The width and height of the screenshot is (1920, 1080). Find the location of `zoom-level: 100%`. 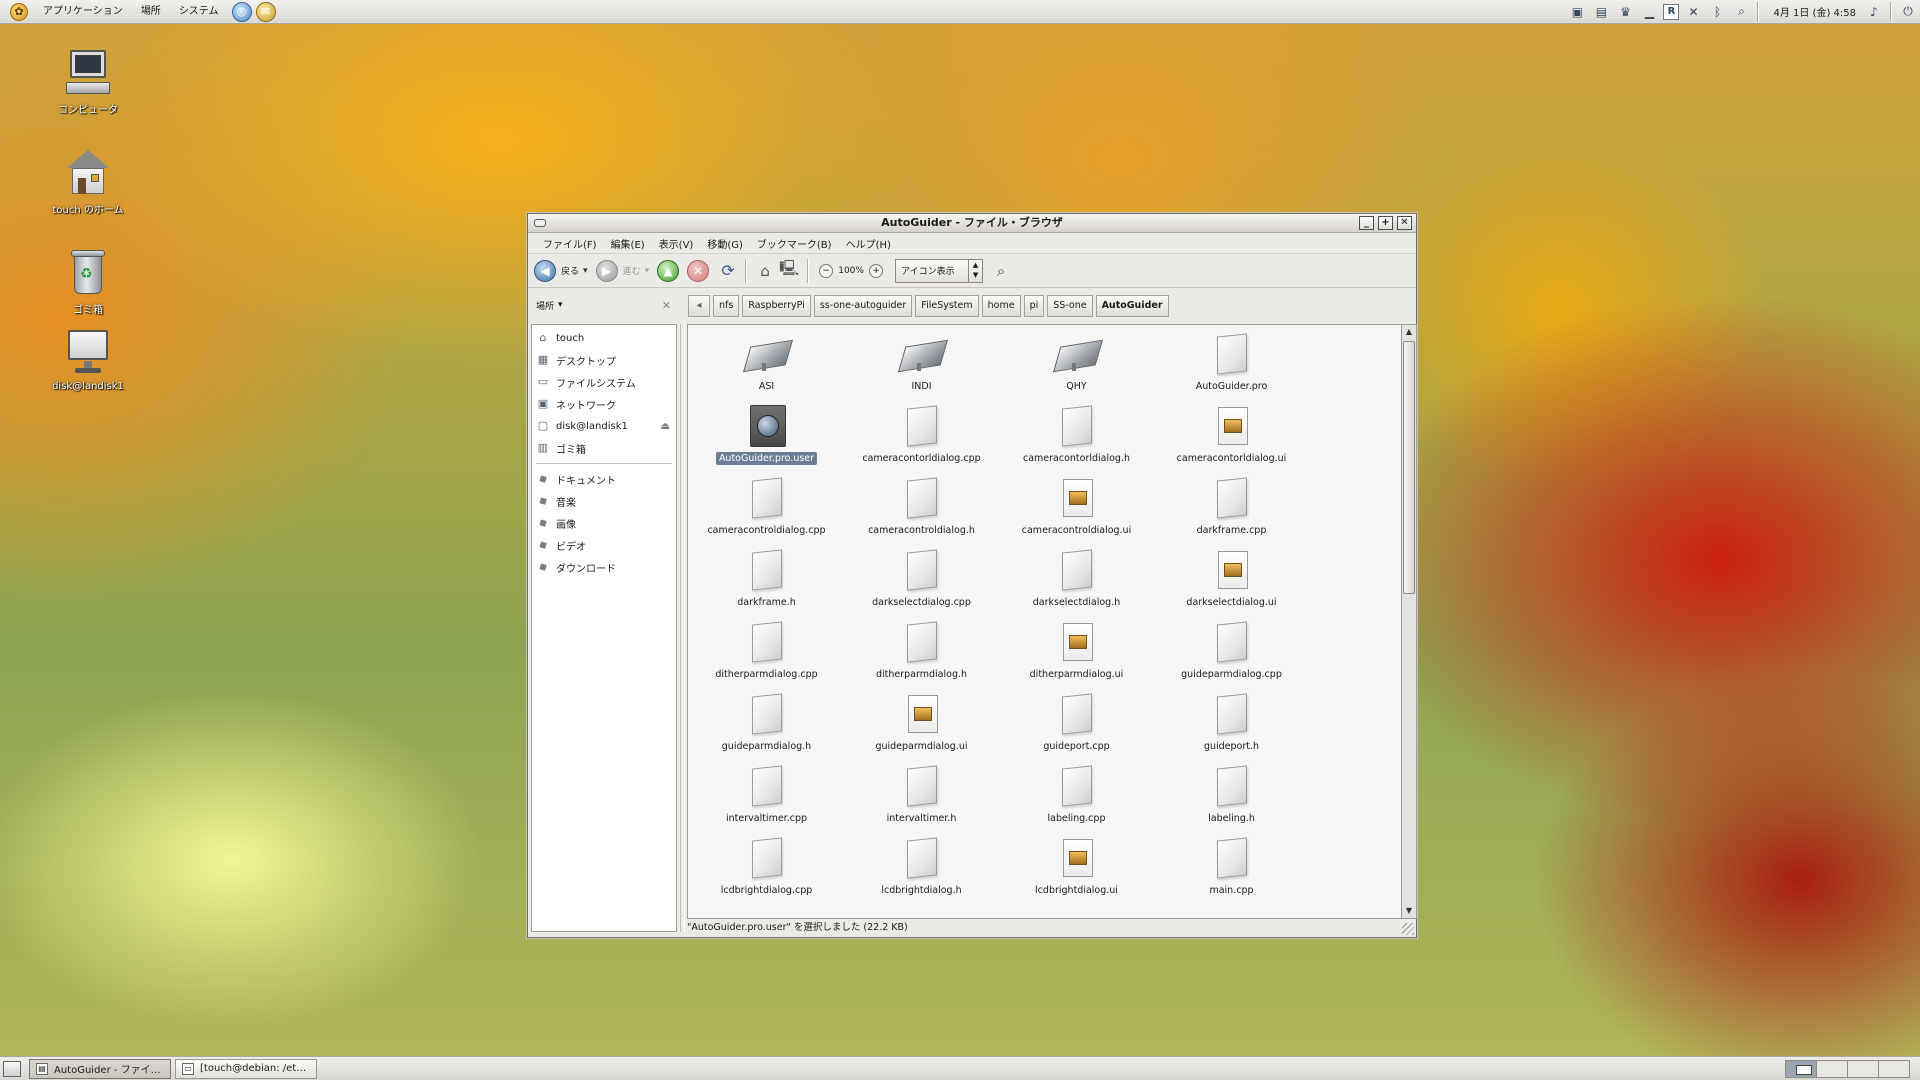

zoom-level: 100% is located at coordinates (851, 271).